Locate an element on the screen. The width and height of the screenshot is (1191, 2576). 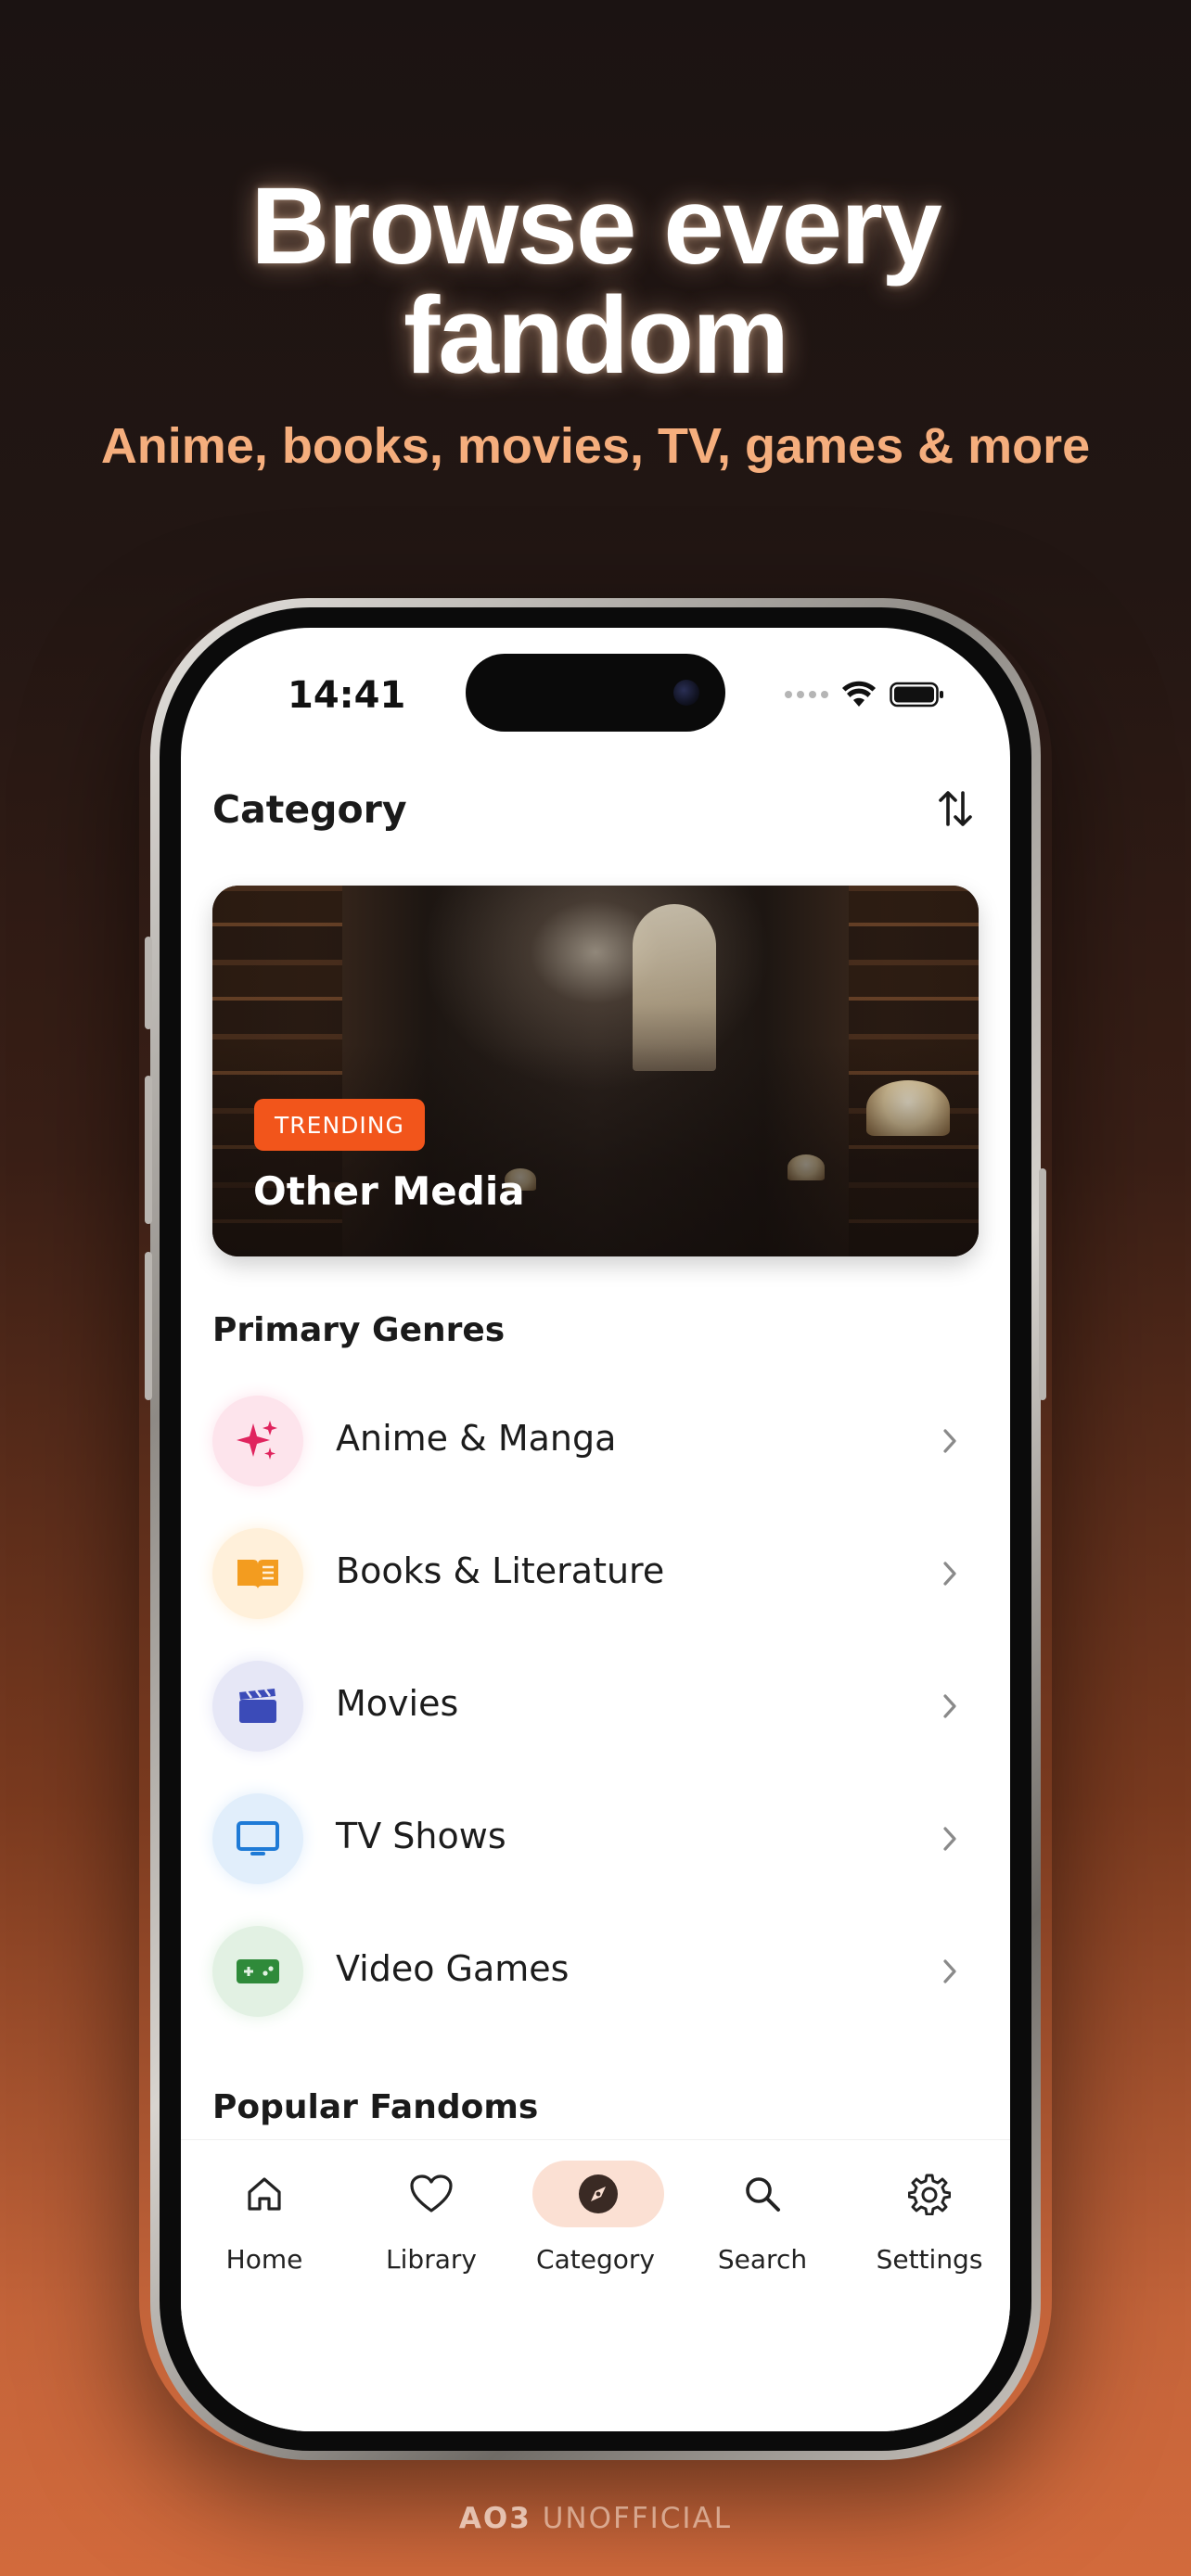
popular-fandoms-title: Popular Fandoms is located at coordinates (375, 2107).